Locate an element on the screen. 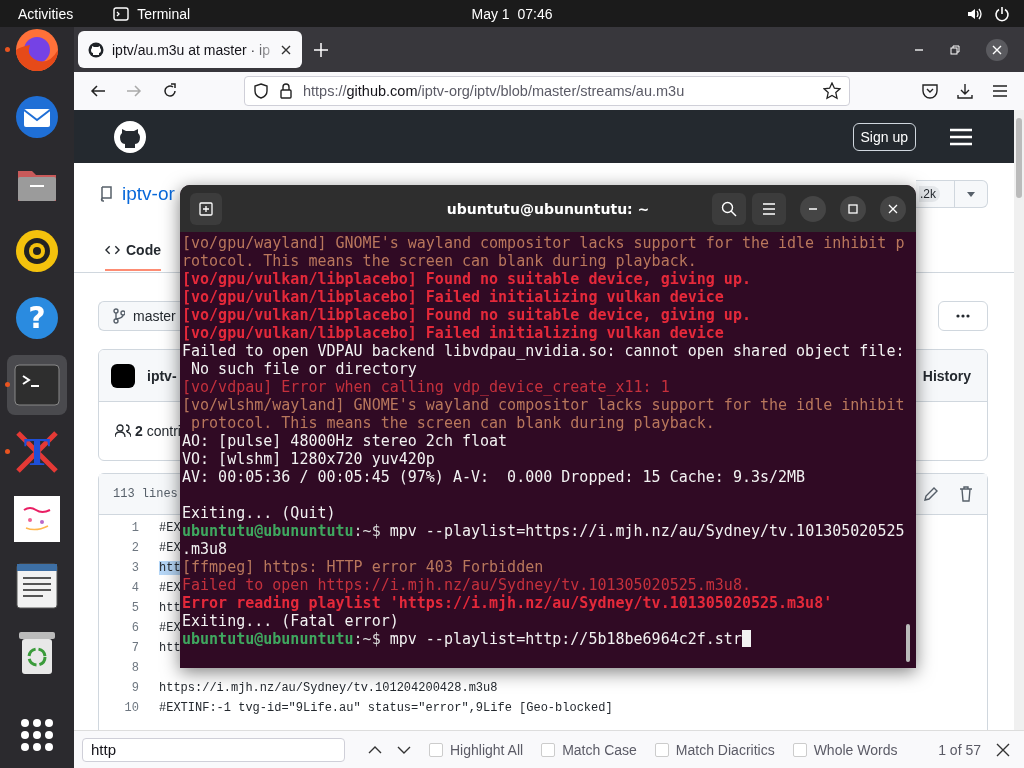 The height and width of the screenshot is (768, 1024). line-number: 6 is located at coordinates (134, 628).